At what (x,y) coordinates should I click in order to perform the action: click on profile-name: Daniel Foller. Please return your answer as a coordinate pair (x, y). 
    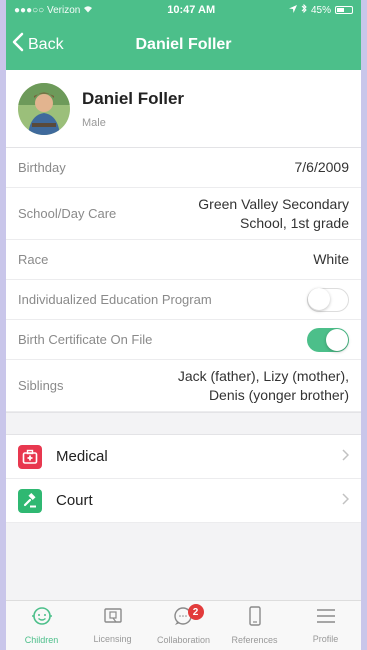
    Looking at the image, I should click on (133, 98).